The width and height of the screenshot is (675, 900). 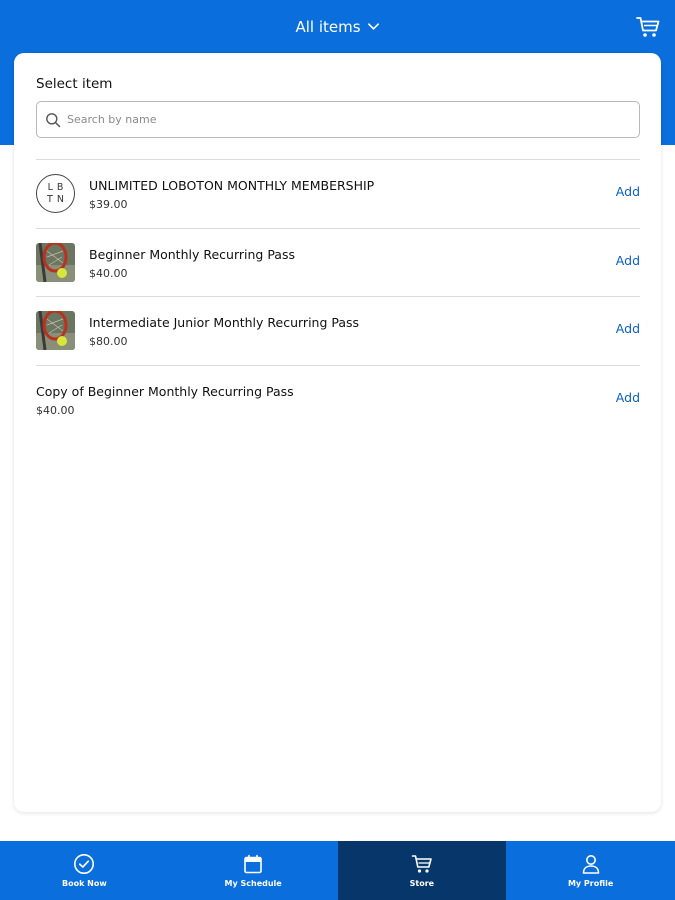 I want to click on search-icon, so click(x=53, y=119).